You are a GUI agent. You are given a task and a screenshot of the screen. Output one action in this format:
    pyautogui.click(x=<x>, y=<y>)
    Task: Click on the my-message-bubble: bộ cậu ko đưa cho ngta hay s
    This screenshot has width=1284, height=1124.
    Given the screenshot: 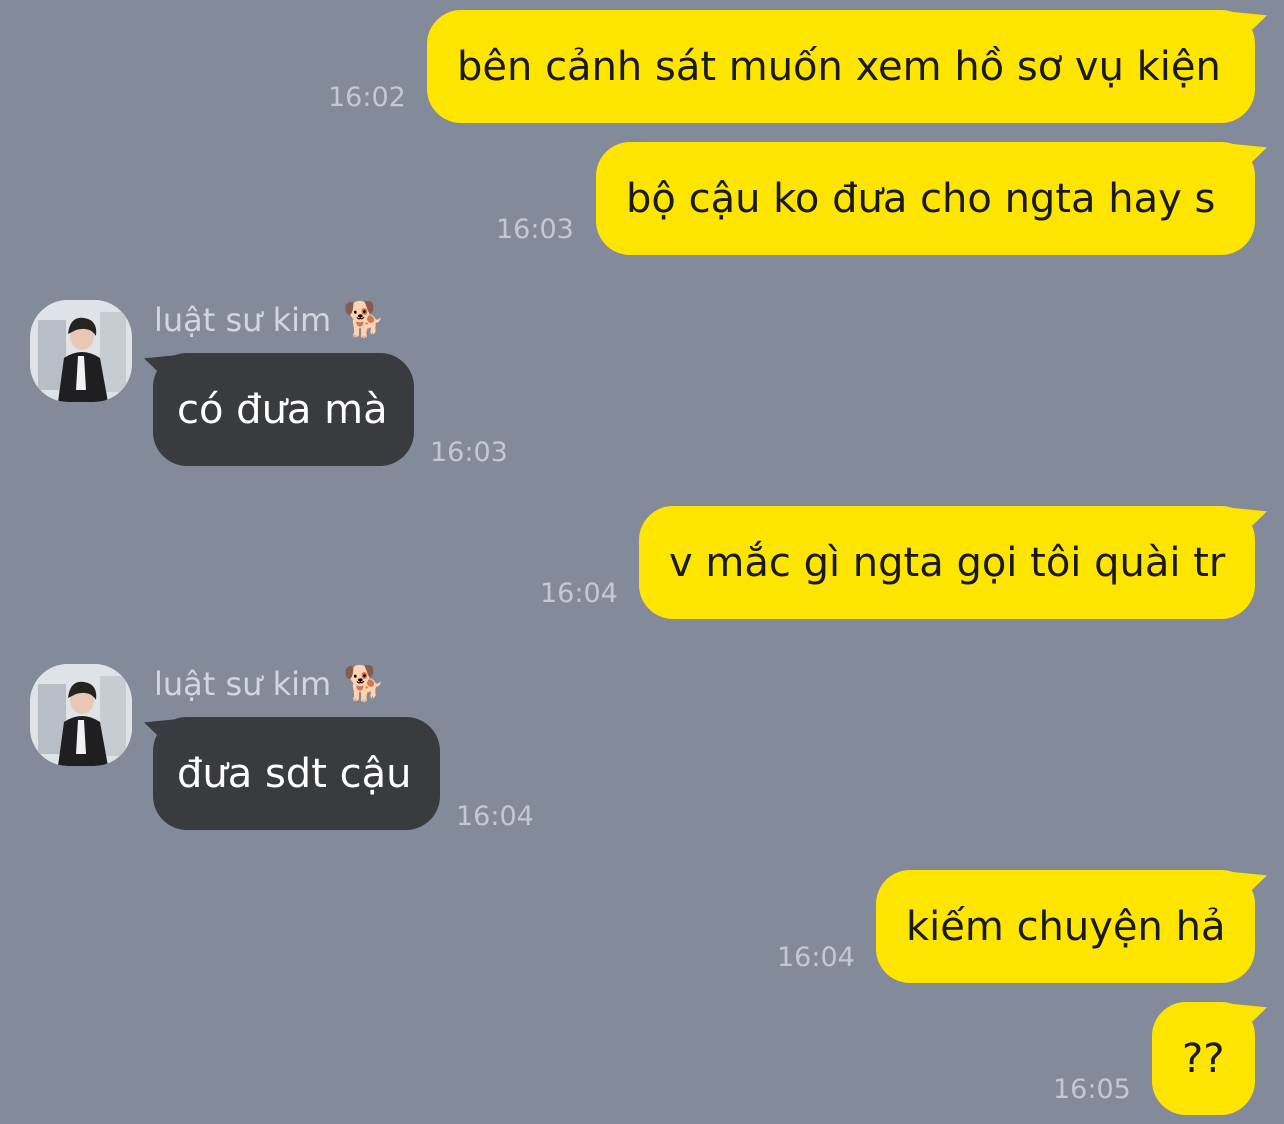 What is the action you would take?
    pyautogui.click(x=925, y=198)
    